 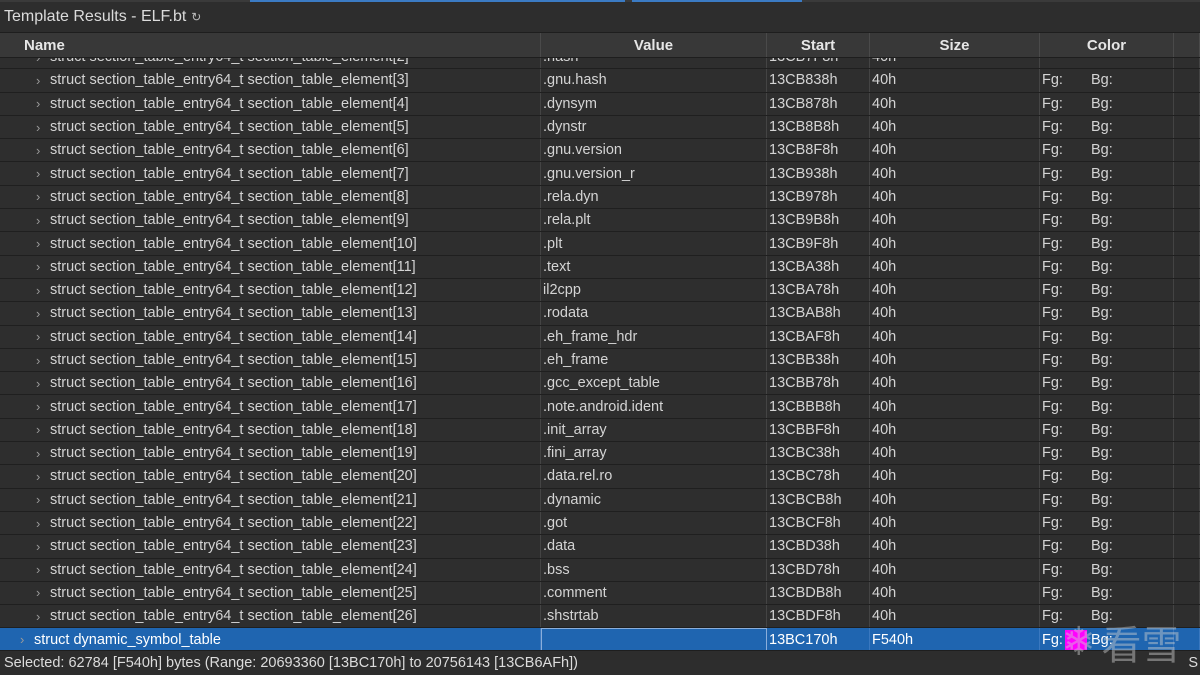 I want to click on column-header-value: Value, so click(x=654, y=45).